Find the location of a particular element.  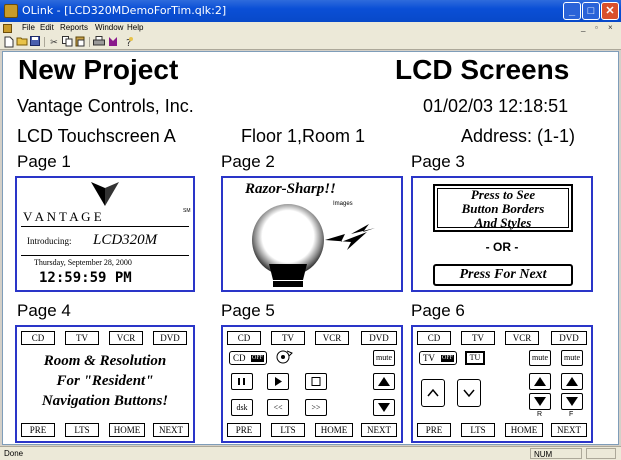

status-text: Done is located at coordinates (14, 453).